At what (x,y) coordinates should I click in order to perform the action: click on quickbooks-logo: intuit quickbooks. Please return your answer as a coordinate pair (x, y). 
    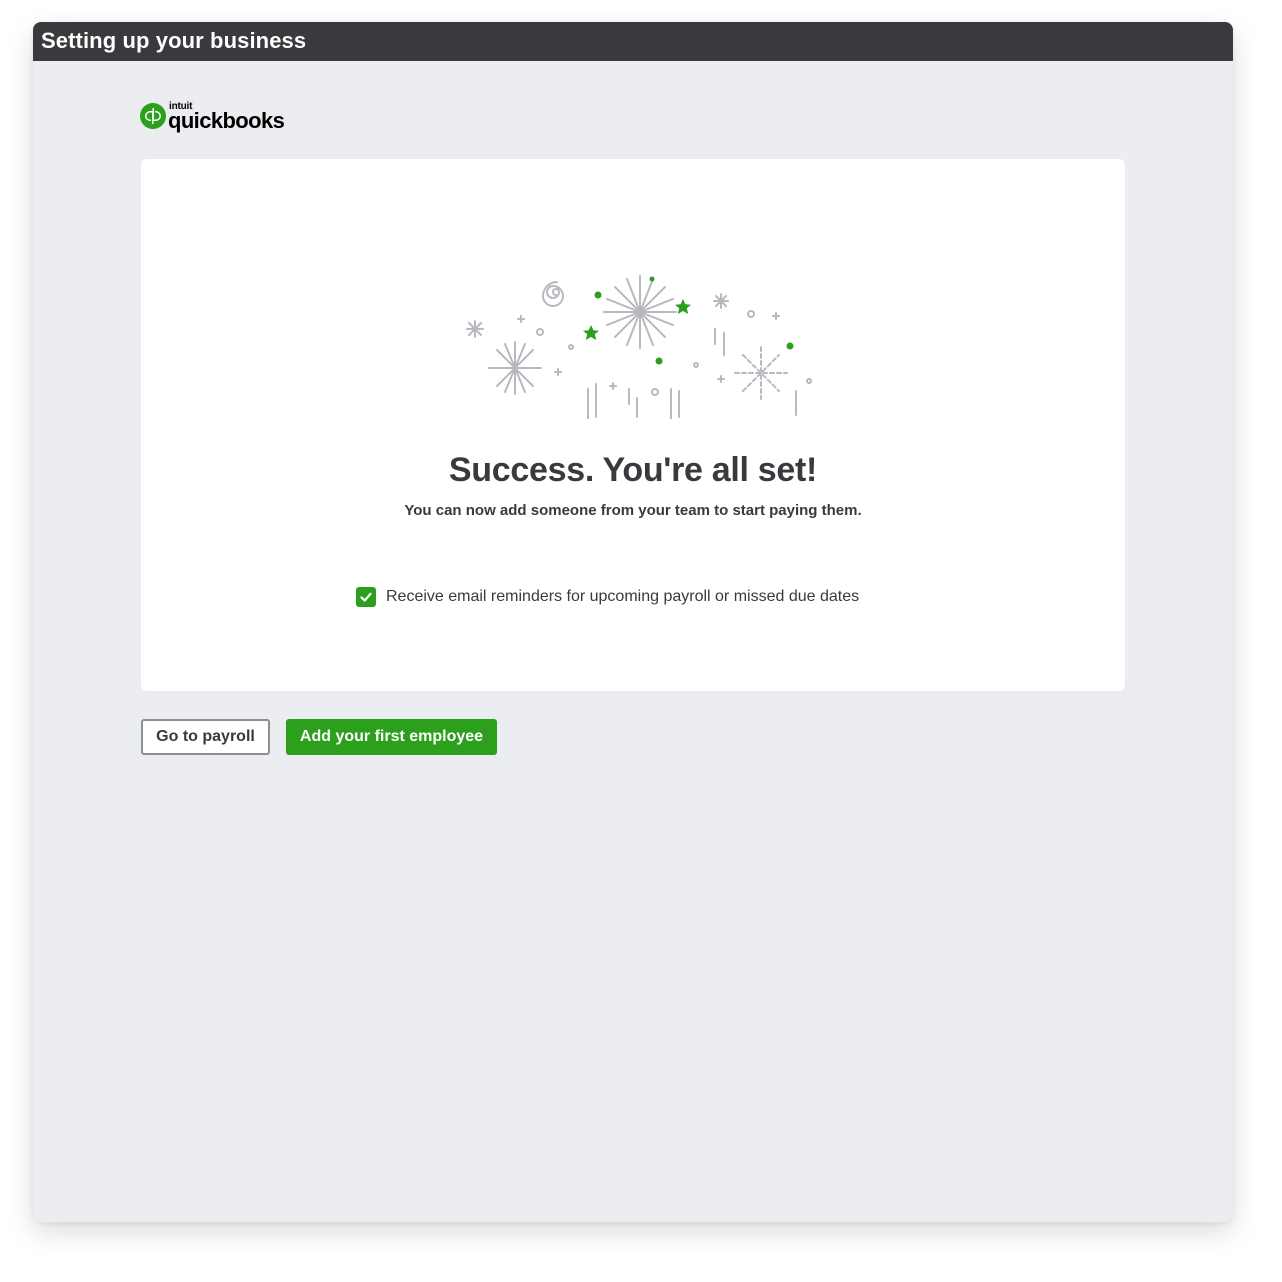
    Looking at the image, I should click on (219, 116).